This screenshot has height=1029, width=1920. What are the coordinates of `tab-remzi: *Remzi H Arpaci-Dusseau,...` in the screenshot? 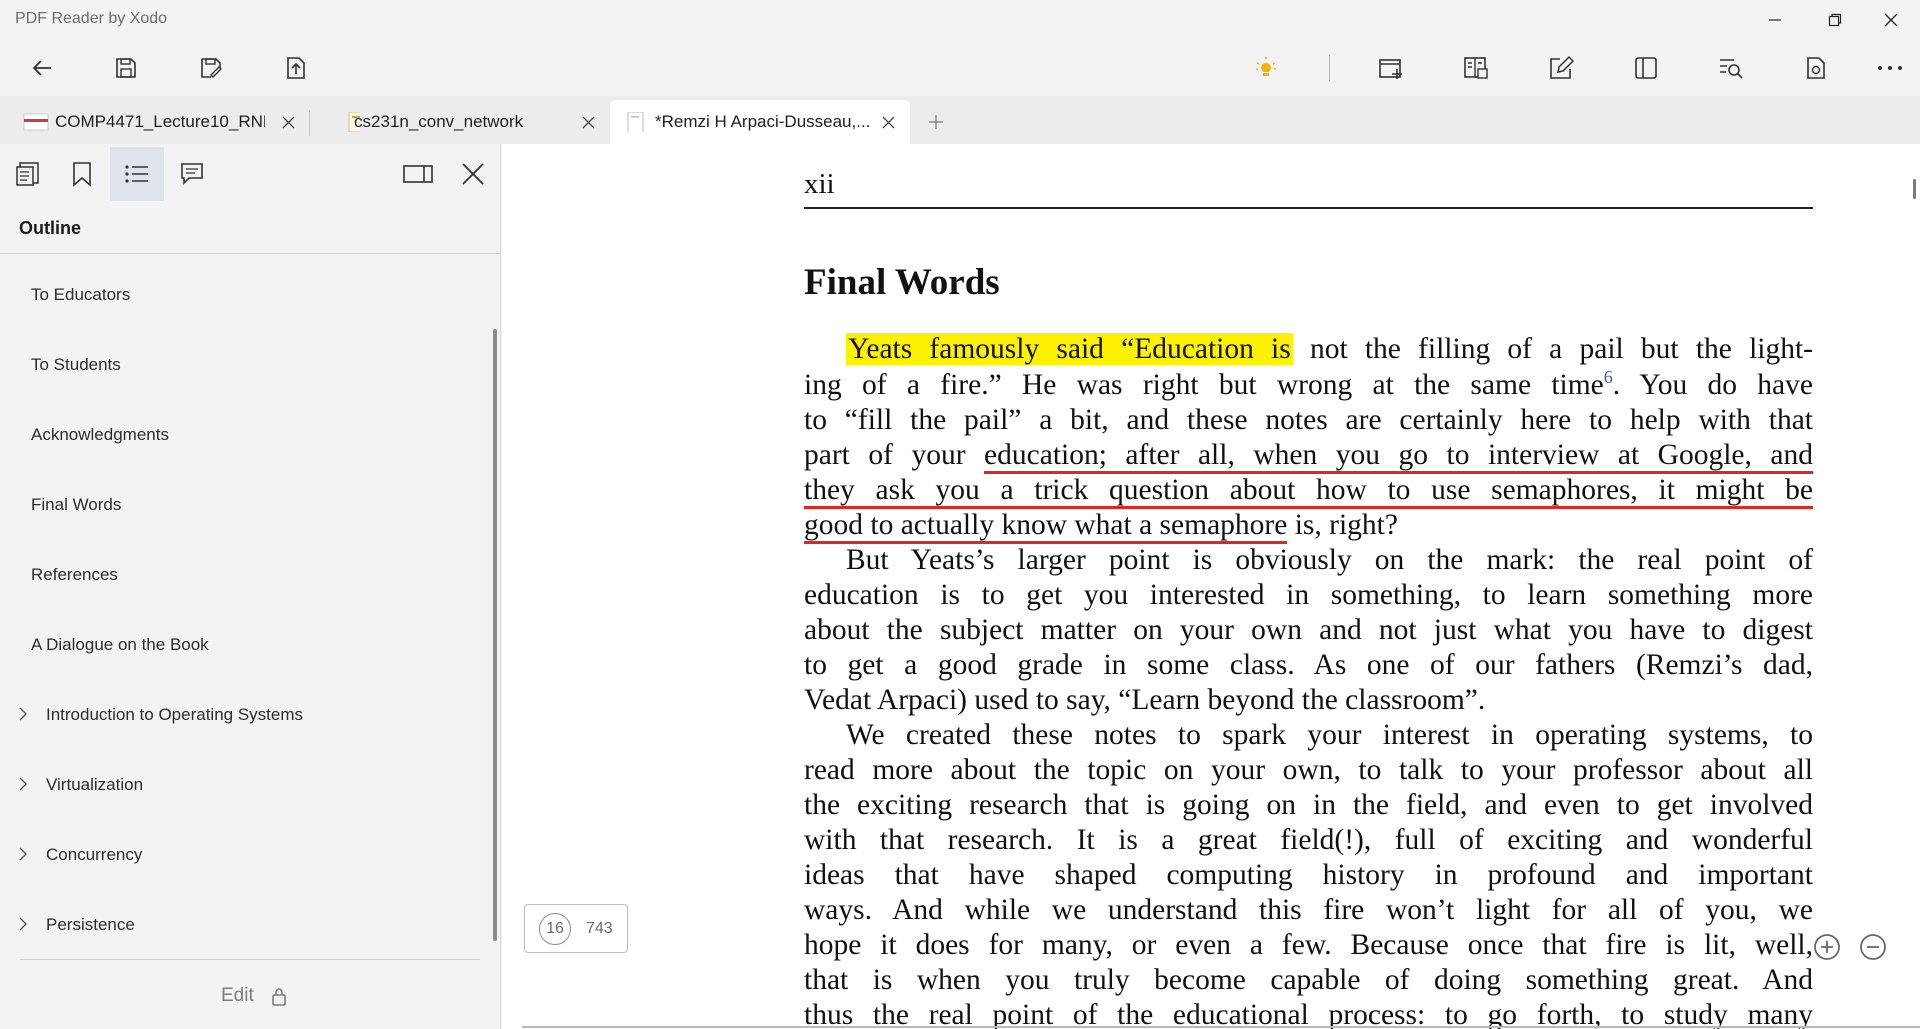 It's located at (760, 122).